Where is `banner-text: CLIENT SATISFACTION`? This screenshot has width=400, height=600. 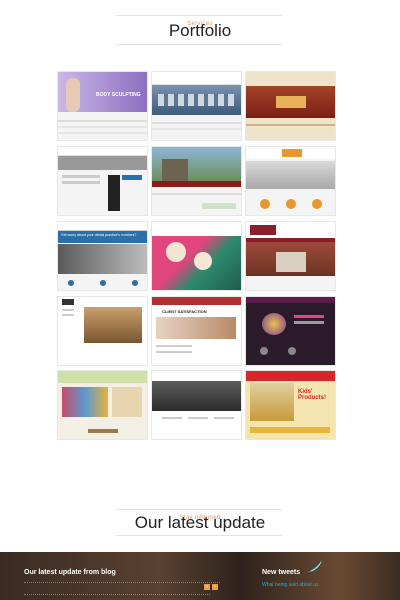 banner-text: CLIENT SATISFACTION is located at coordinates (184, 311).